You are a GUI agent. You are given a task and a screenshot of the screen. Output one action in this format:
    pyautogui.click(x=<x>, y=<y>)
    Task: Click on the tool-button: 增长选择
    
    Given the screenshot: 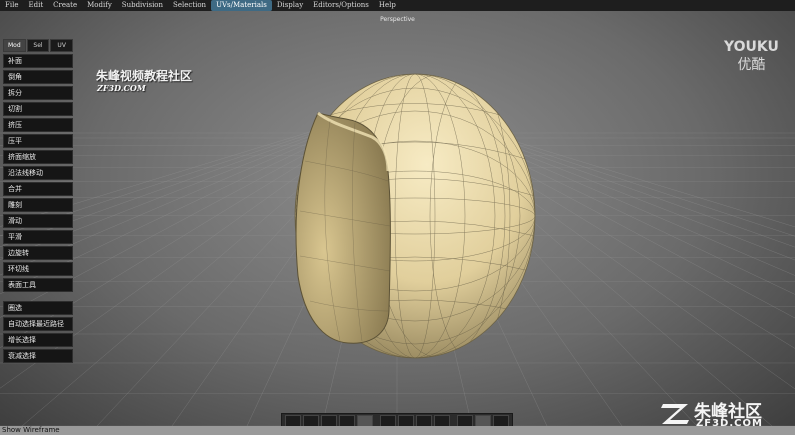 What is the action you would take?
    pyautogui.click(x=38, y=340)
    